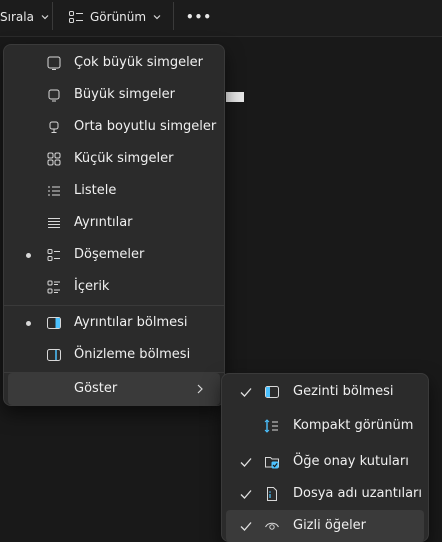 The width and height of the screenshot is (442, 542). What do you see at coordinates (53, 287) in the screenshot?
I see `content-icon` at bounding box center [53, 287].